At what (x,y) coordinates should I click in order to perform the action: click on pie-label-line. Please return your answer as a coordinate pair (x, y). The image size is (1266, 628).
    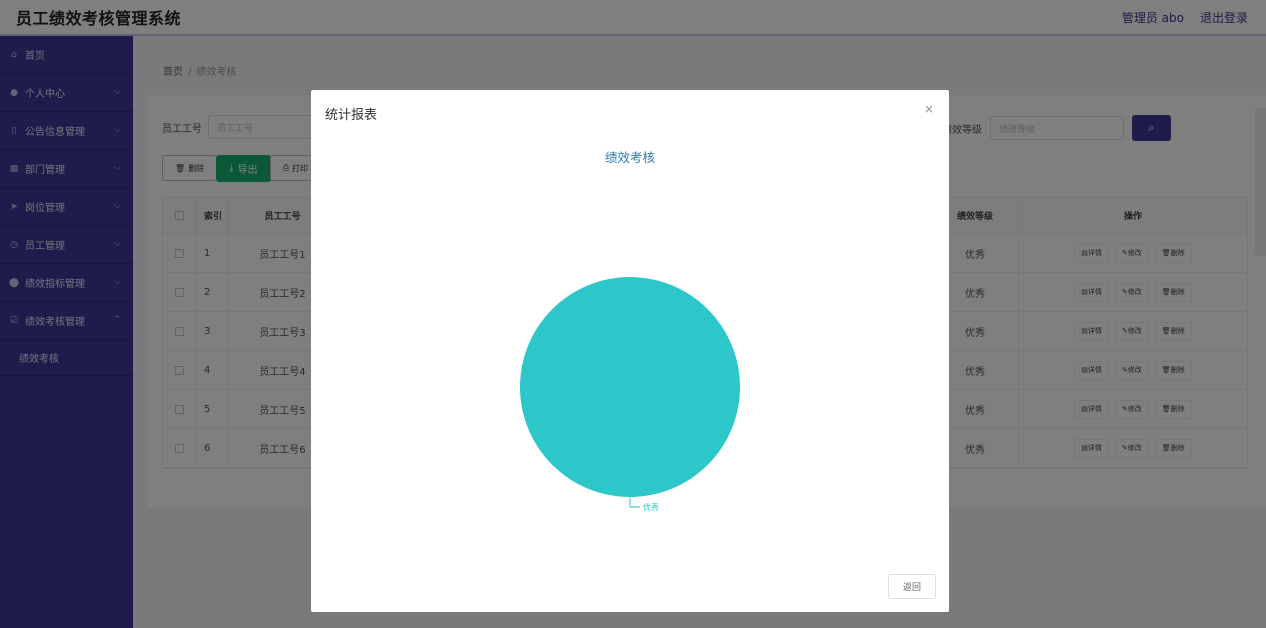
    Looking at the image, I should click on (634, 502).